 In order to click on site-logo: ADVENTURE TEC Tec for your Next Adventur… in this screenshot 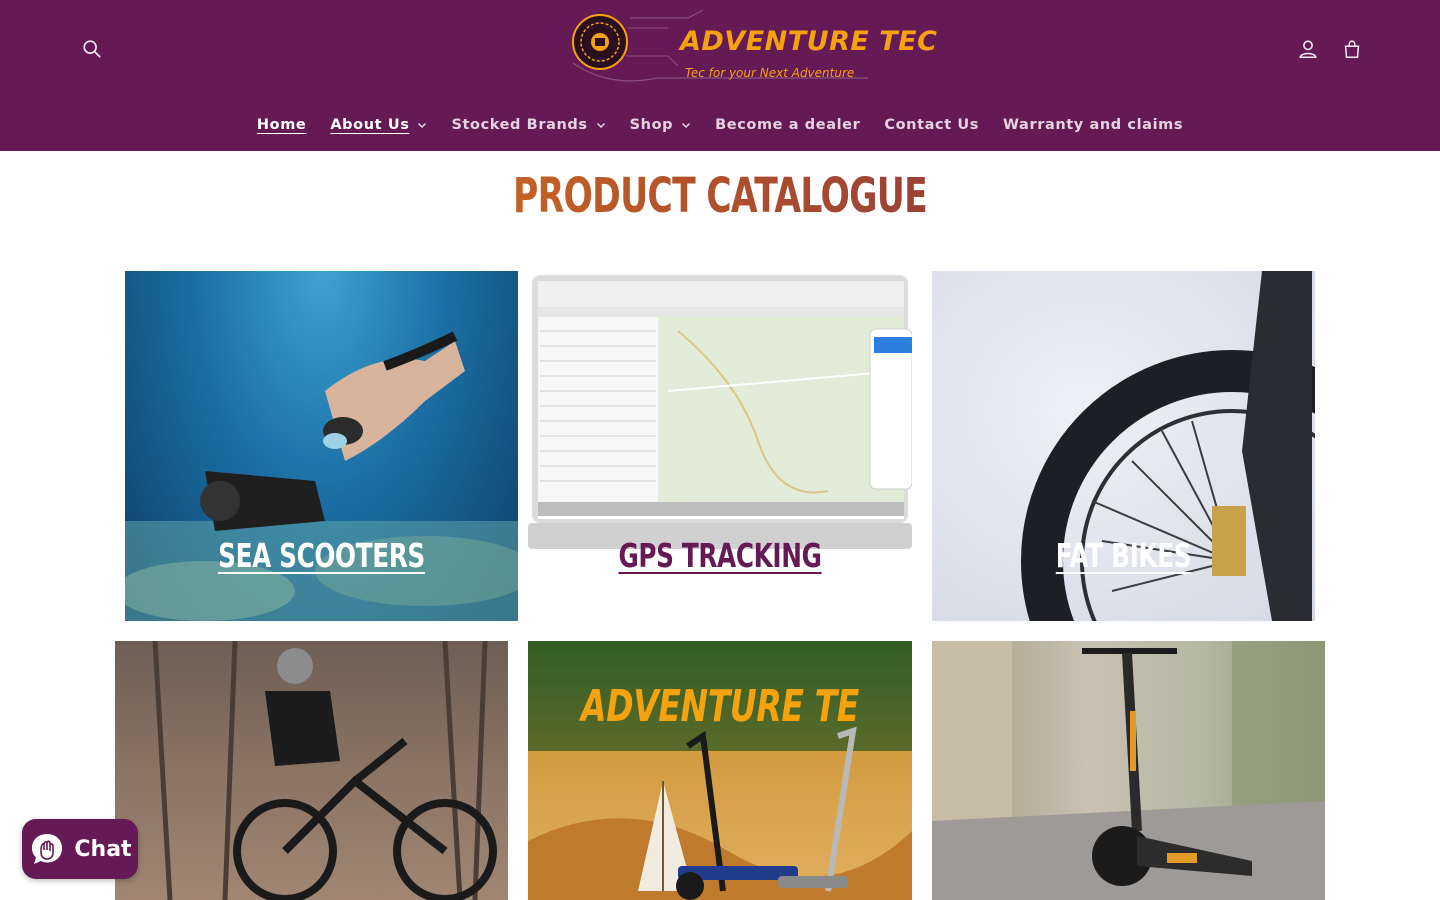, I will do `click(752, 49)`.